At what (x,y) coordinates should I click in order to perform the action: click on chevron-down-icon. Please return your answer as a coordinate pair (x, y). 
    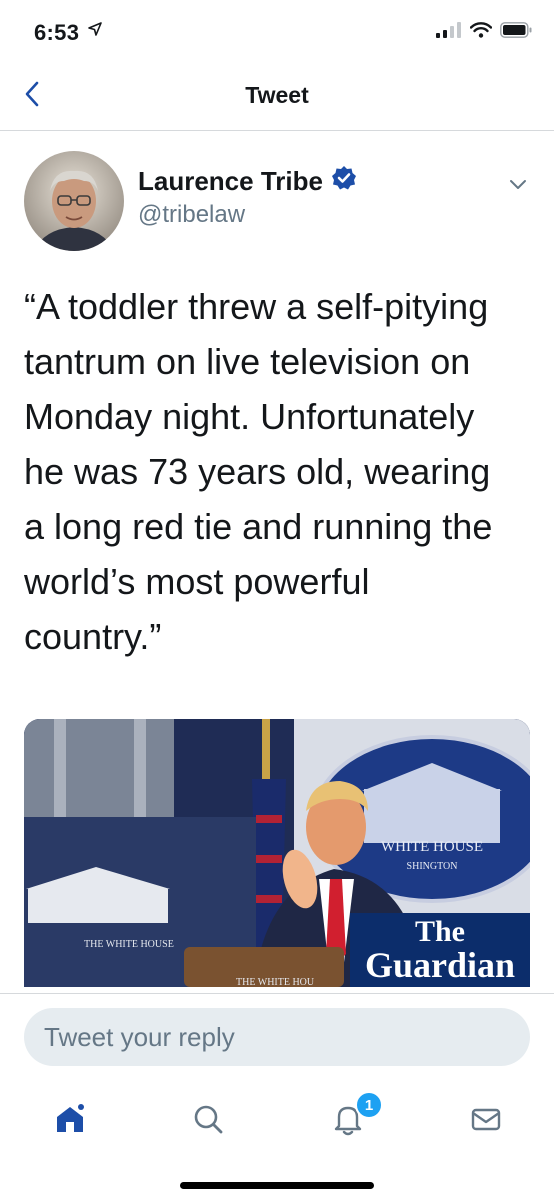
    Looking at the image, I should click on (518, 187).